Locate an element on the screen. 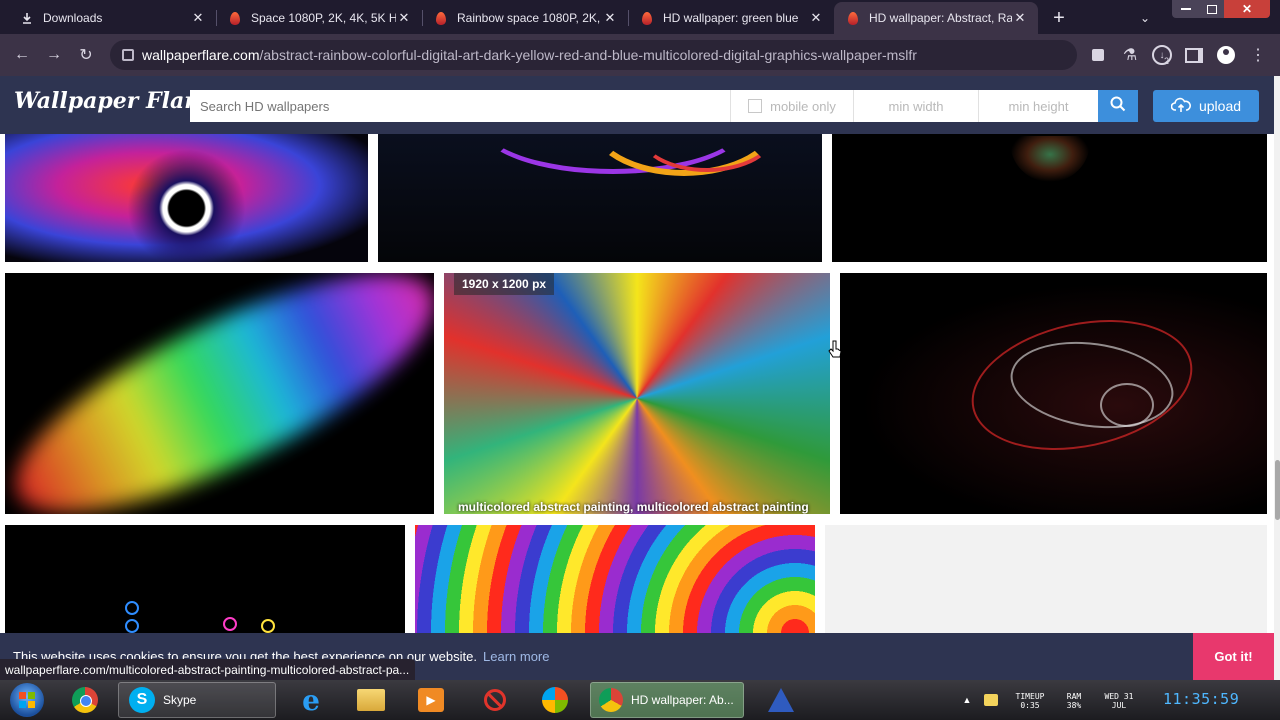 The width and height of the screenshot is (1280, 720). restore-button is located at coordinates (1212, 9).